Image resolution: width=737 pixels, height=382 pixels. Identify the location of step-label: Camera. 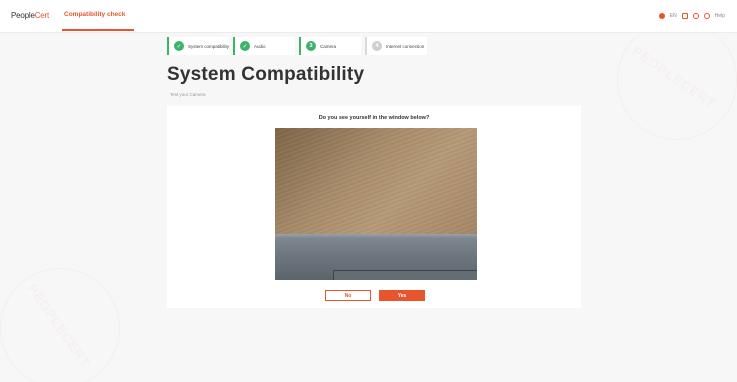
(328, 46).